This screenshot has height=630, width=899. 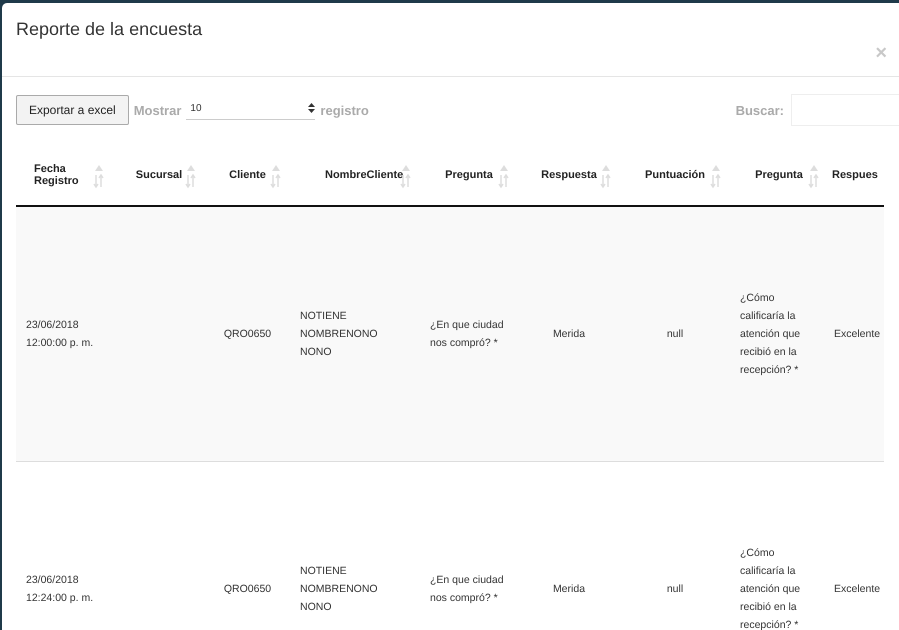 What do you see at coordinates (60, 589) in the screenshot?
I see `table-cell: 23/06/2018 12:24:00 p. m.` at bounding box center [60, 589].